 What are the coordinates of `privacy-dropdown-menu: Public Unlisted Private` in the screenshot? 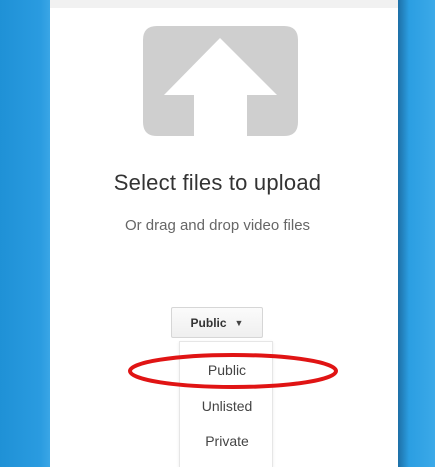 It's located at (226, 404).